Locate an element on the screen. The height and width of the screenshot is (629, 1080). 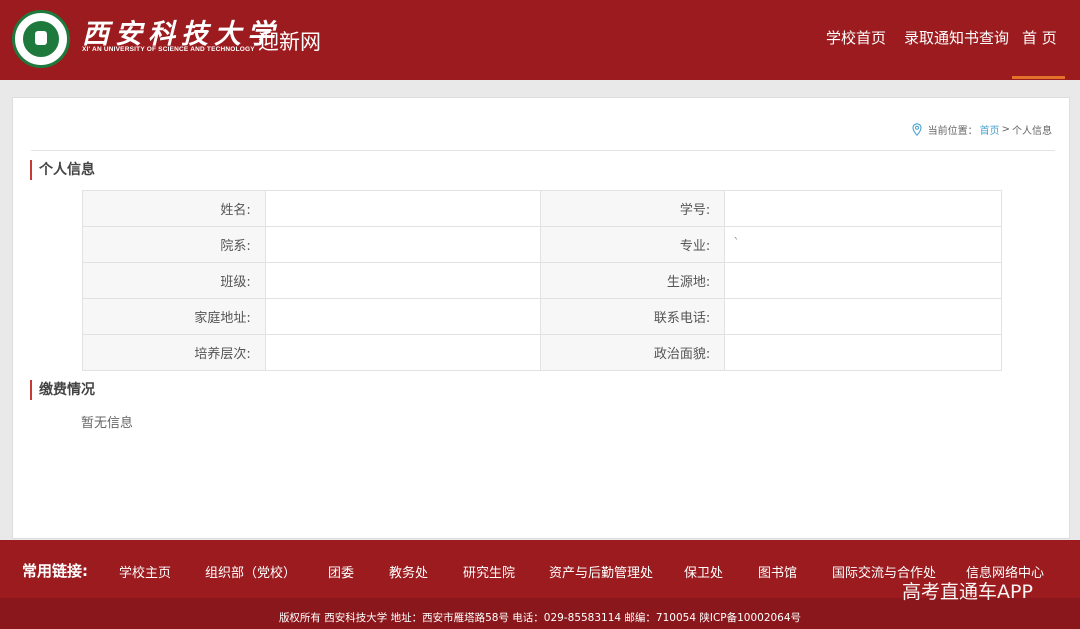
footer-link-organization: 组织部（党校） is located at coordinates (250, 571).